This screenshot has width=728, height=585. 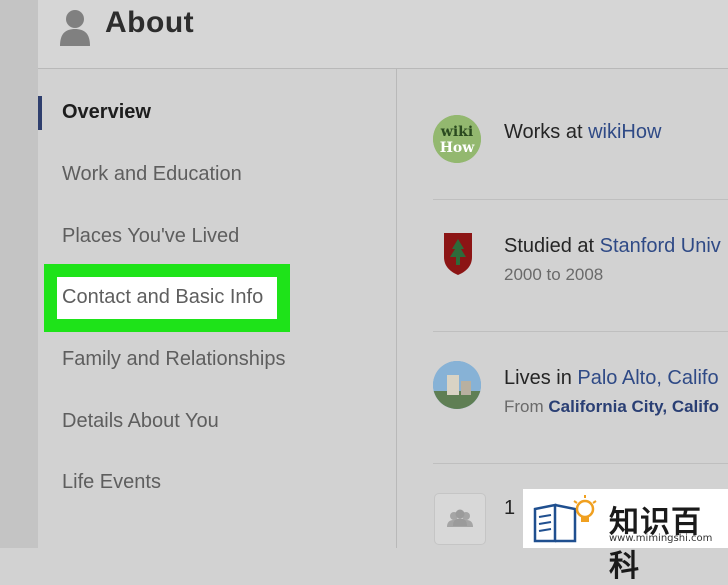 I want to click on lives-text: Lives in Palo Alto, Califo, so click(x=611, y=378).